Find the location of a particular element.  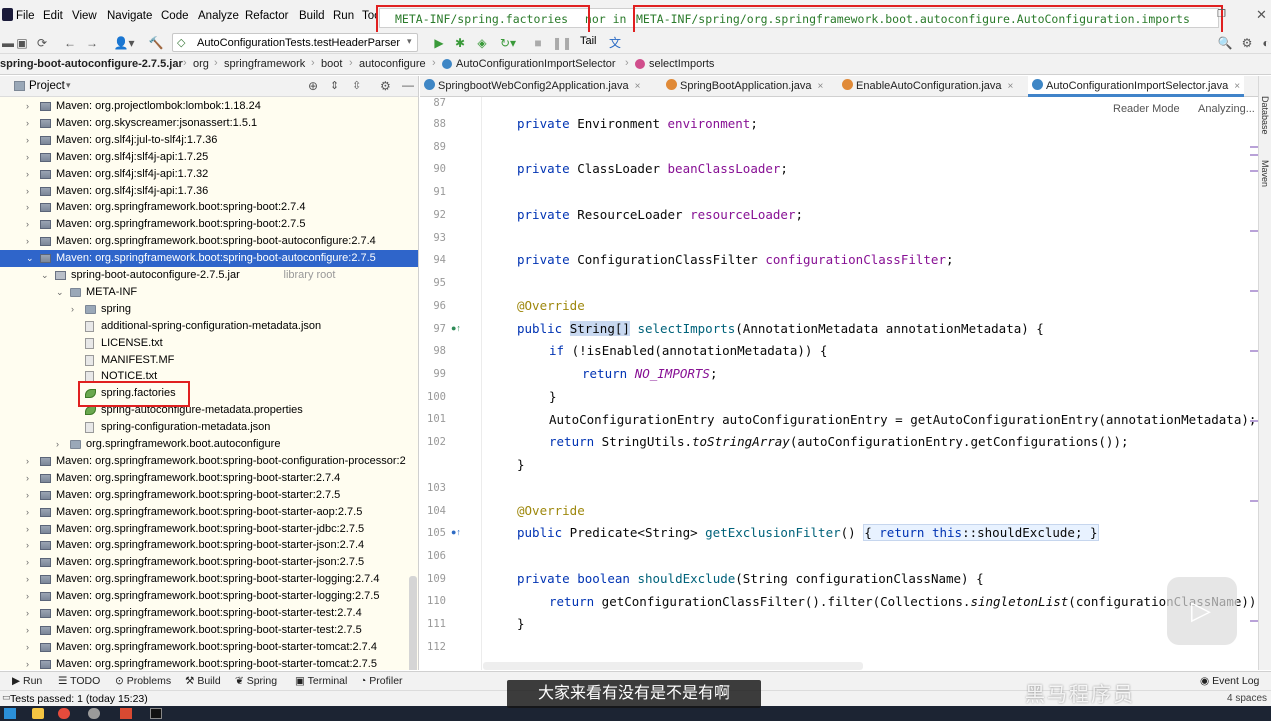

pause-icon: ❚❚ is located at coordinates (562, 43).